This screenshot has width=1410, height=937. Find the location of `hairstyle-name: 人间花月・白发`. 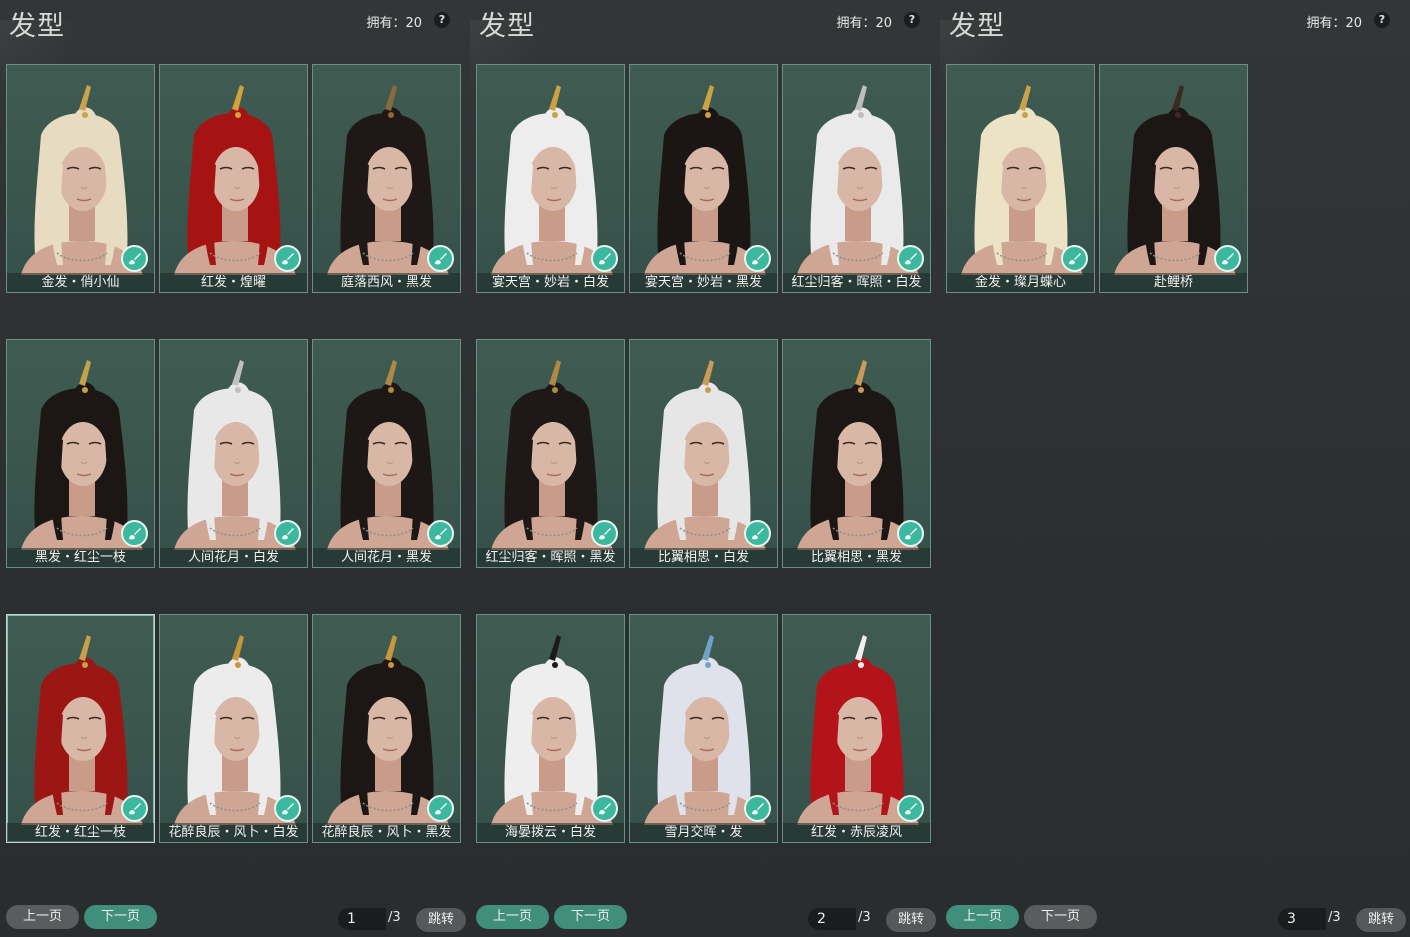

hairstyle-name: 人间花月・白发 is located at coordinates (233, 557).